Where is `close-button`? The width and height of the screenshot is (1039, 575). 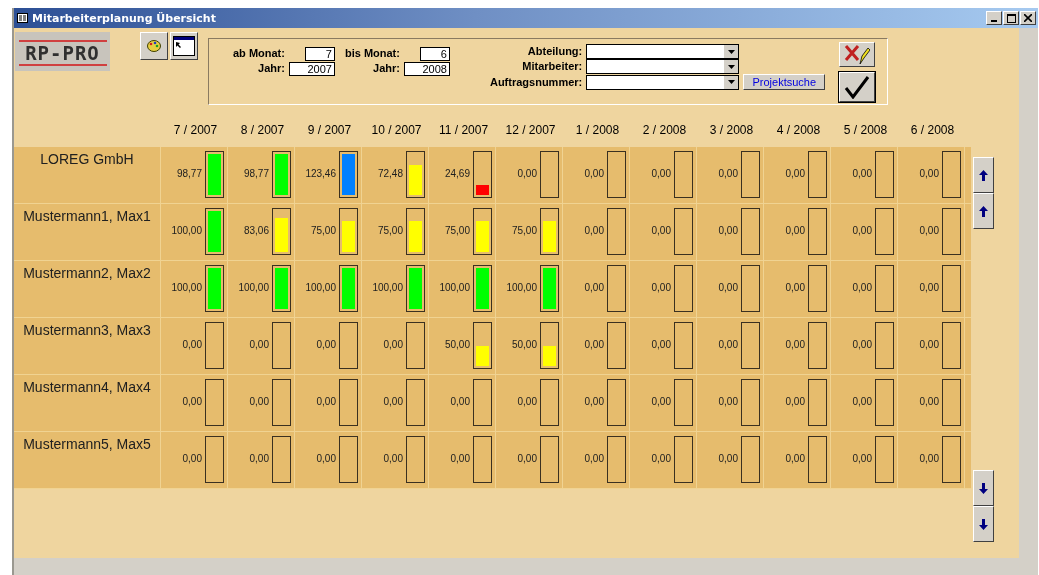 close-button is located at coordinates (1028, 18).